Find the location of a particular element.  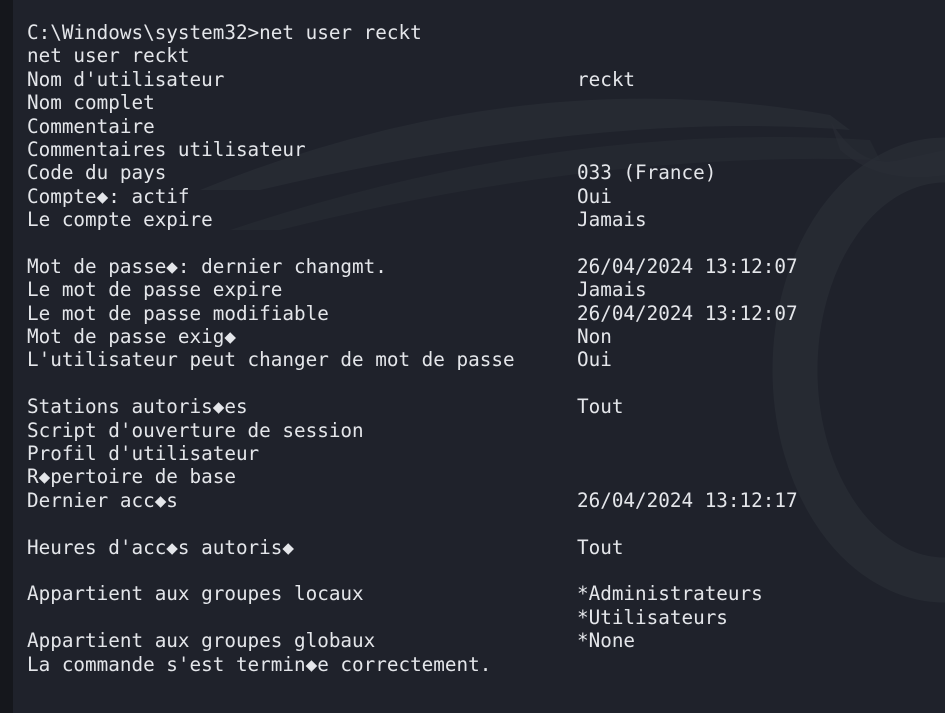

field-label: Appartient aux groupes locaux is located at coordinates (195, 594).